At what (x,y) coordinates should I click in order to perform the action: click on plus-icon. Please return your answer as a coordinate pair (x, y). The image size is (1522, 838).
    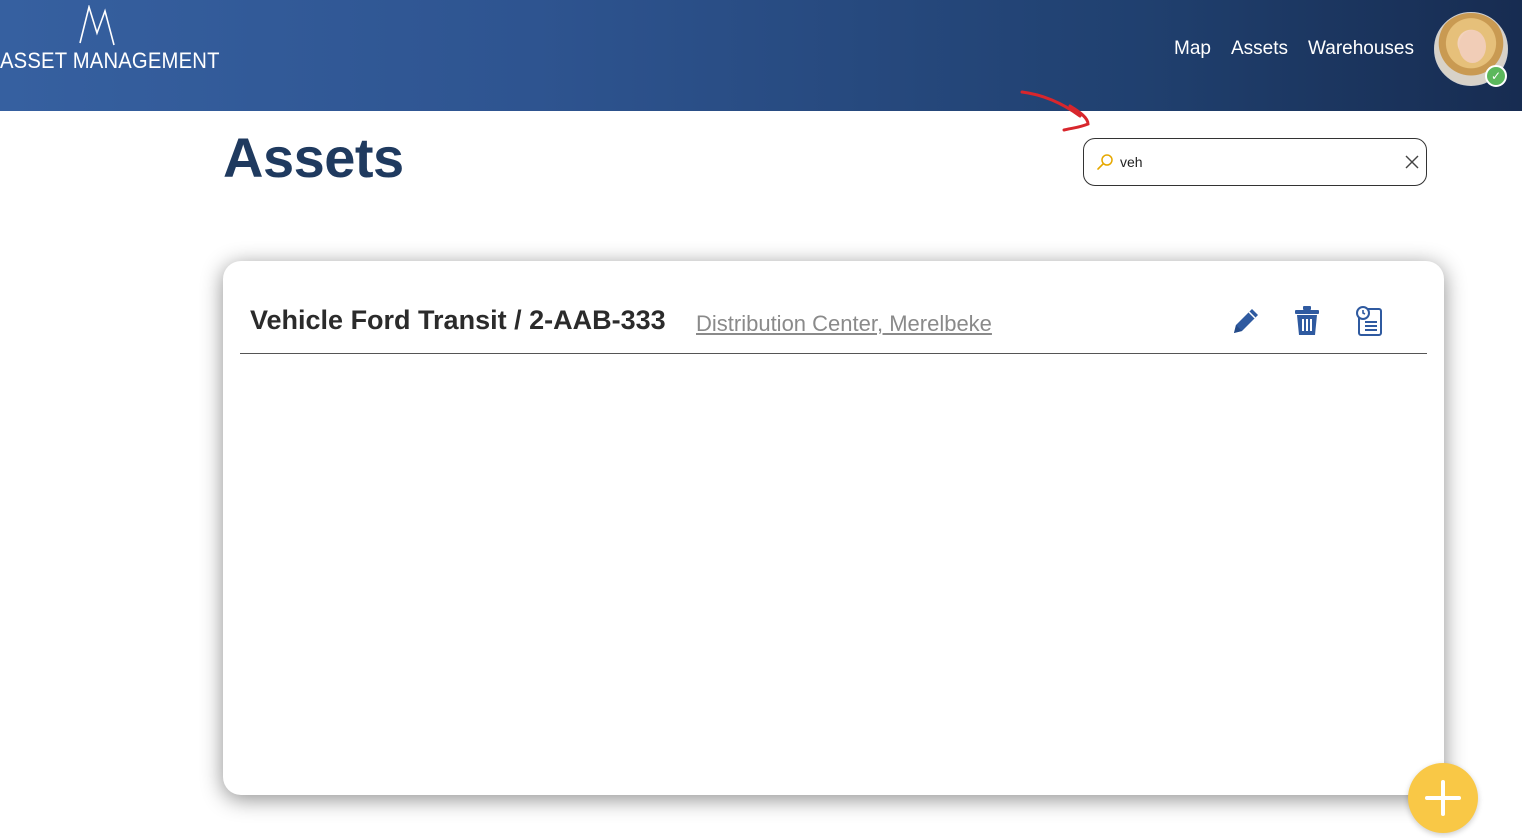
    Looking at the image, I should click on (1443, 798).